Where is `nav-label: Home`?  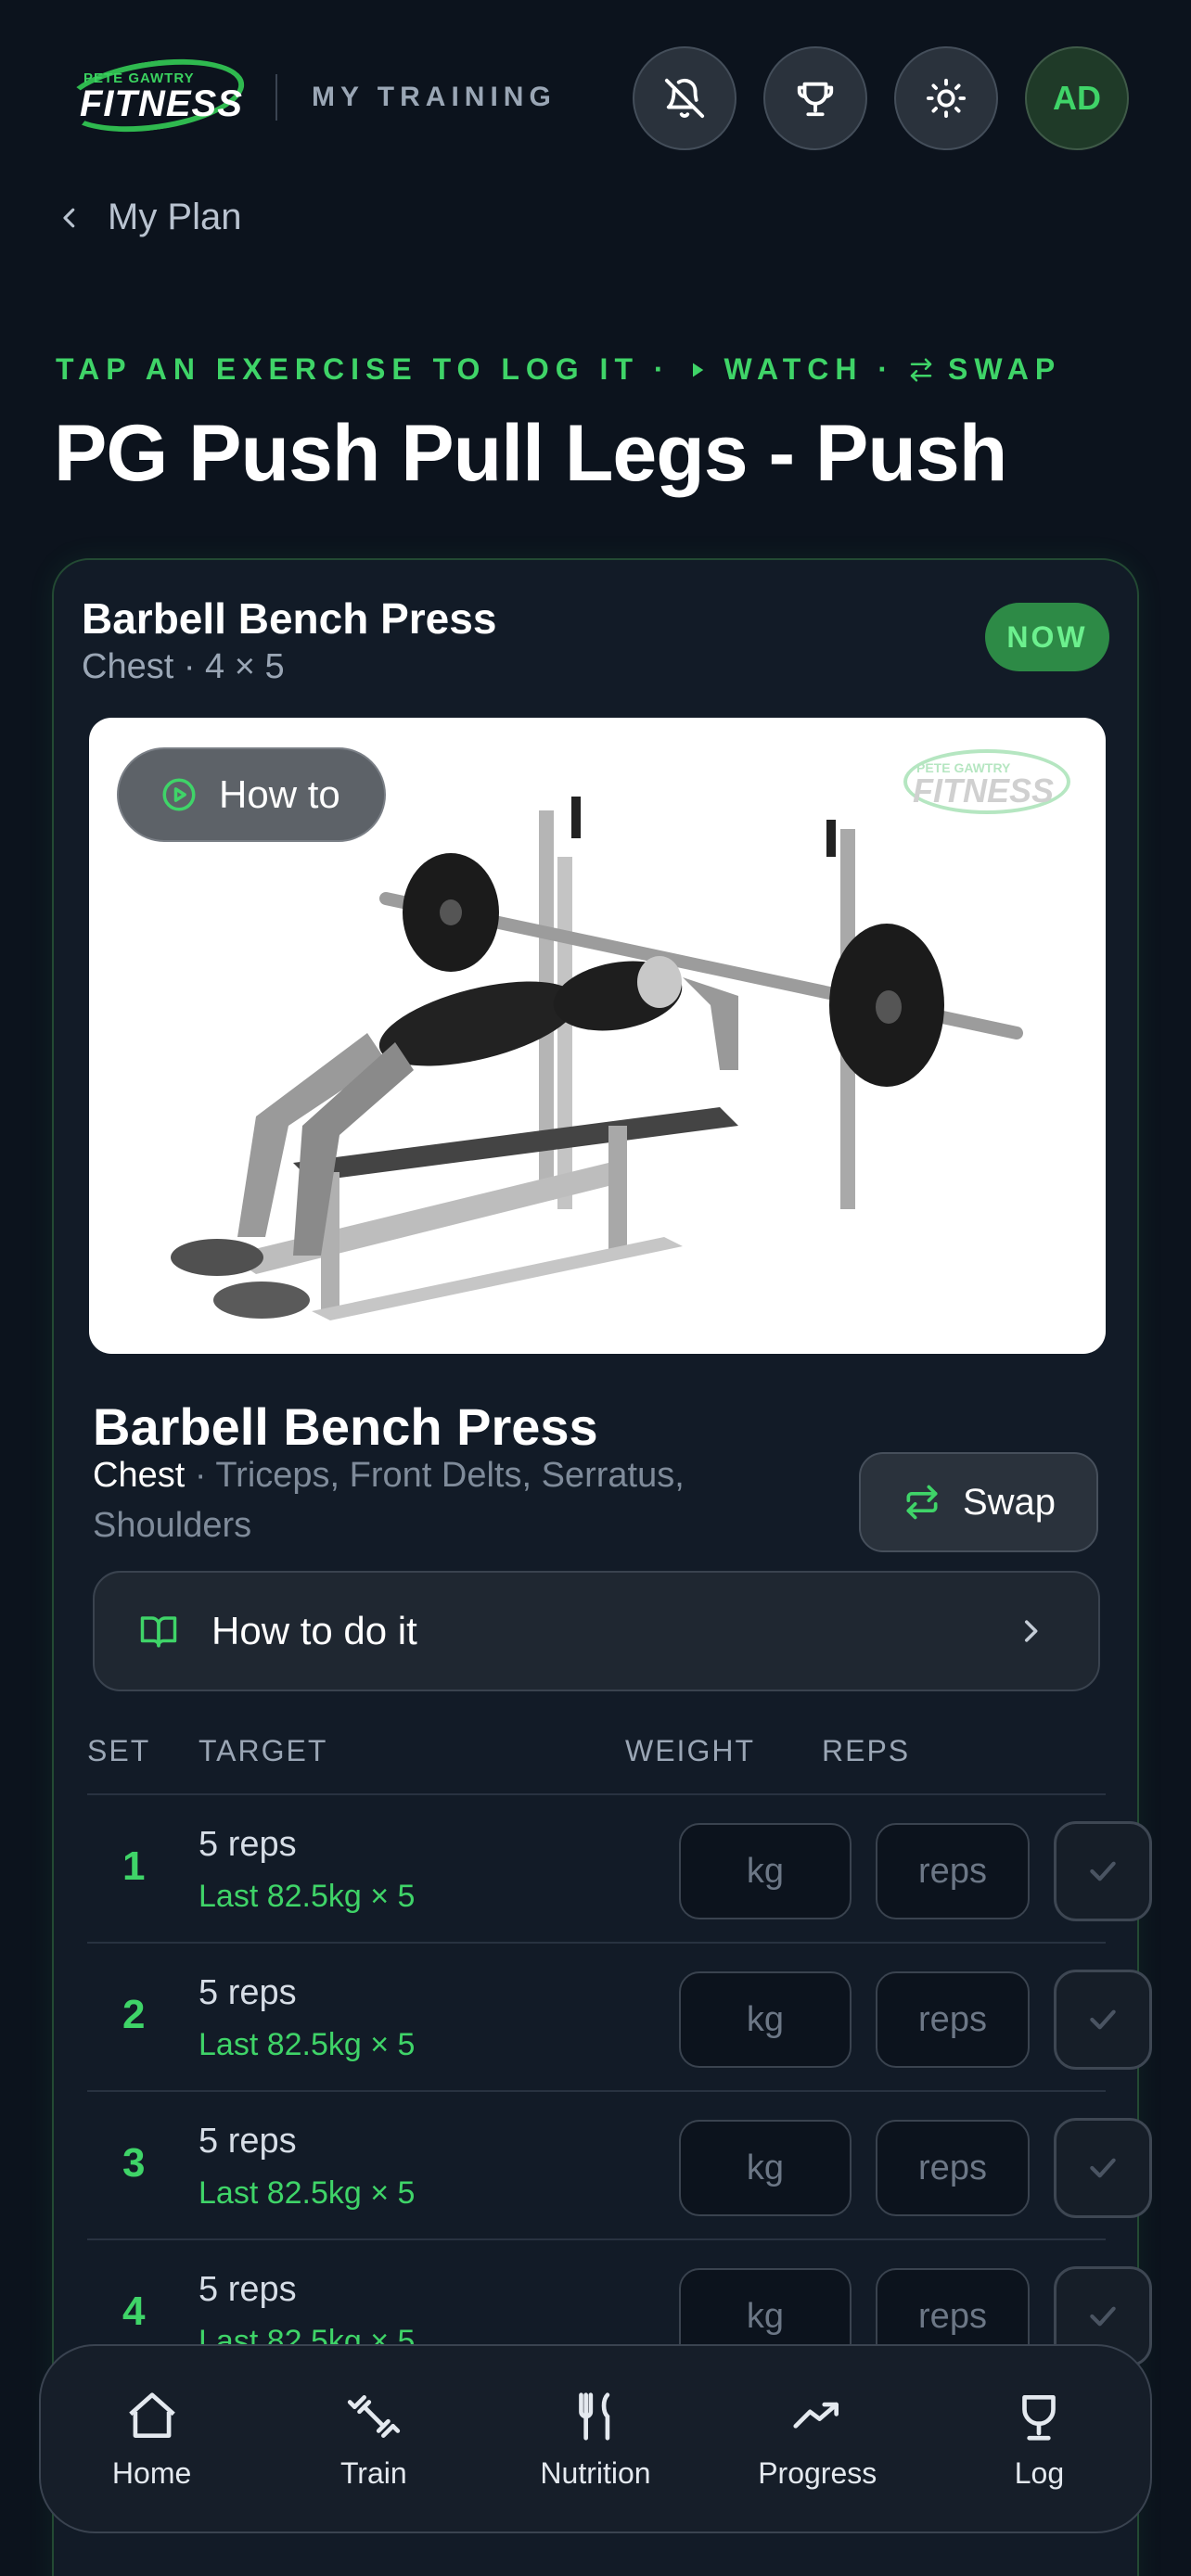
nav-label: Home is located at coordinates (151, 2473).